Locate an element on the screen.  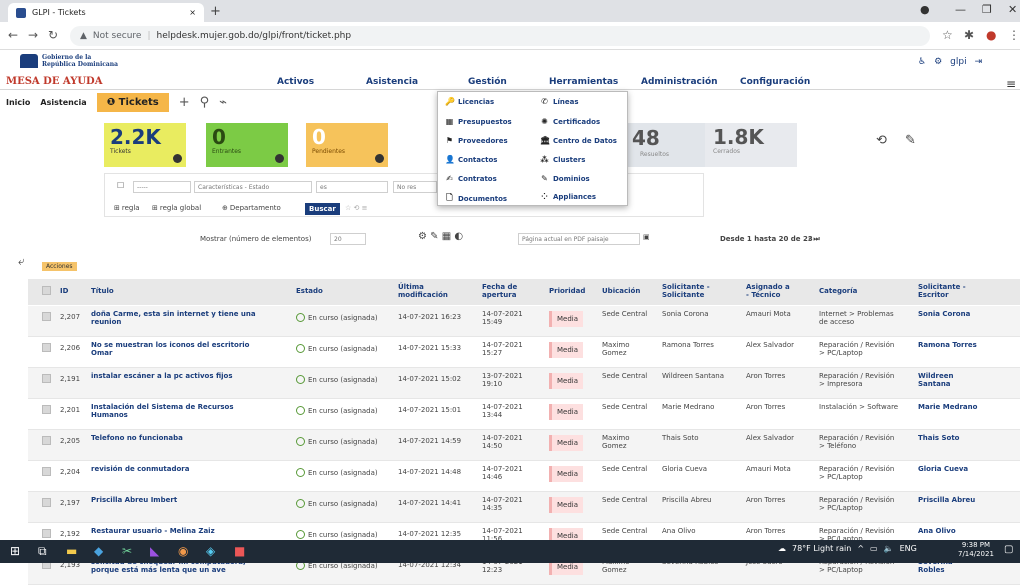
menu-administracion: Administración is located at coordinates (679, 82).